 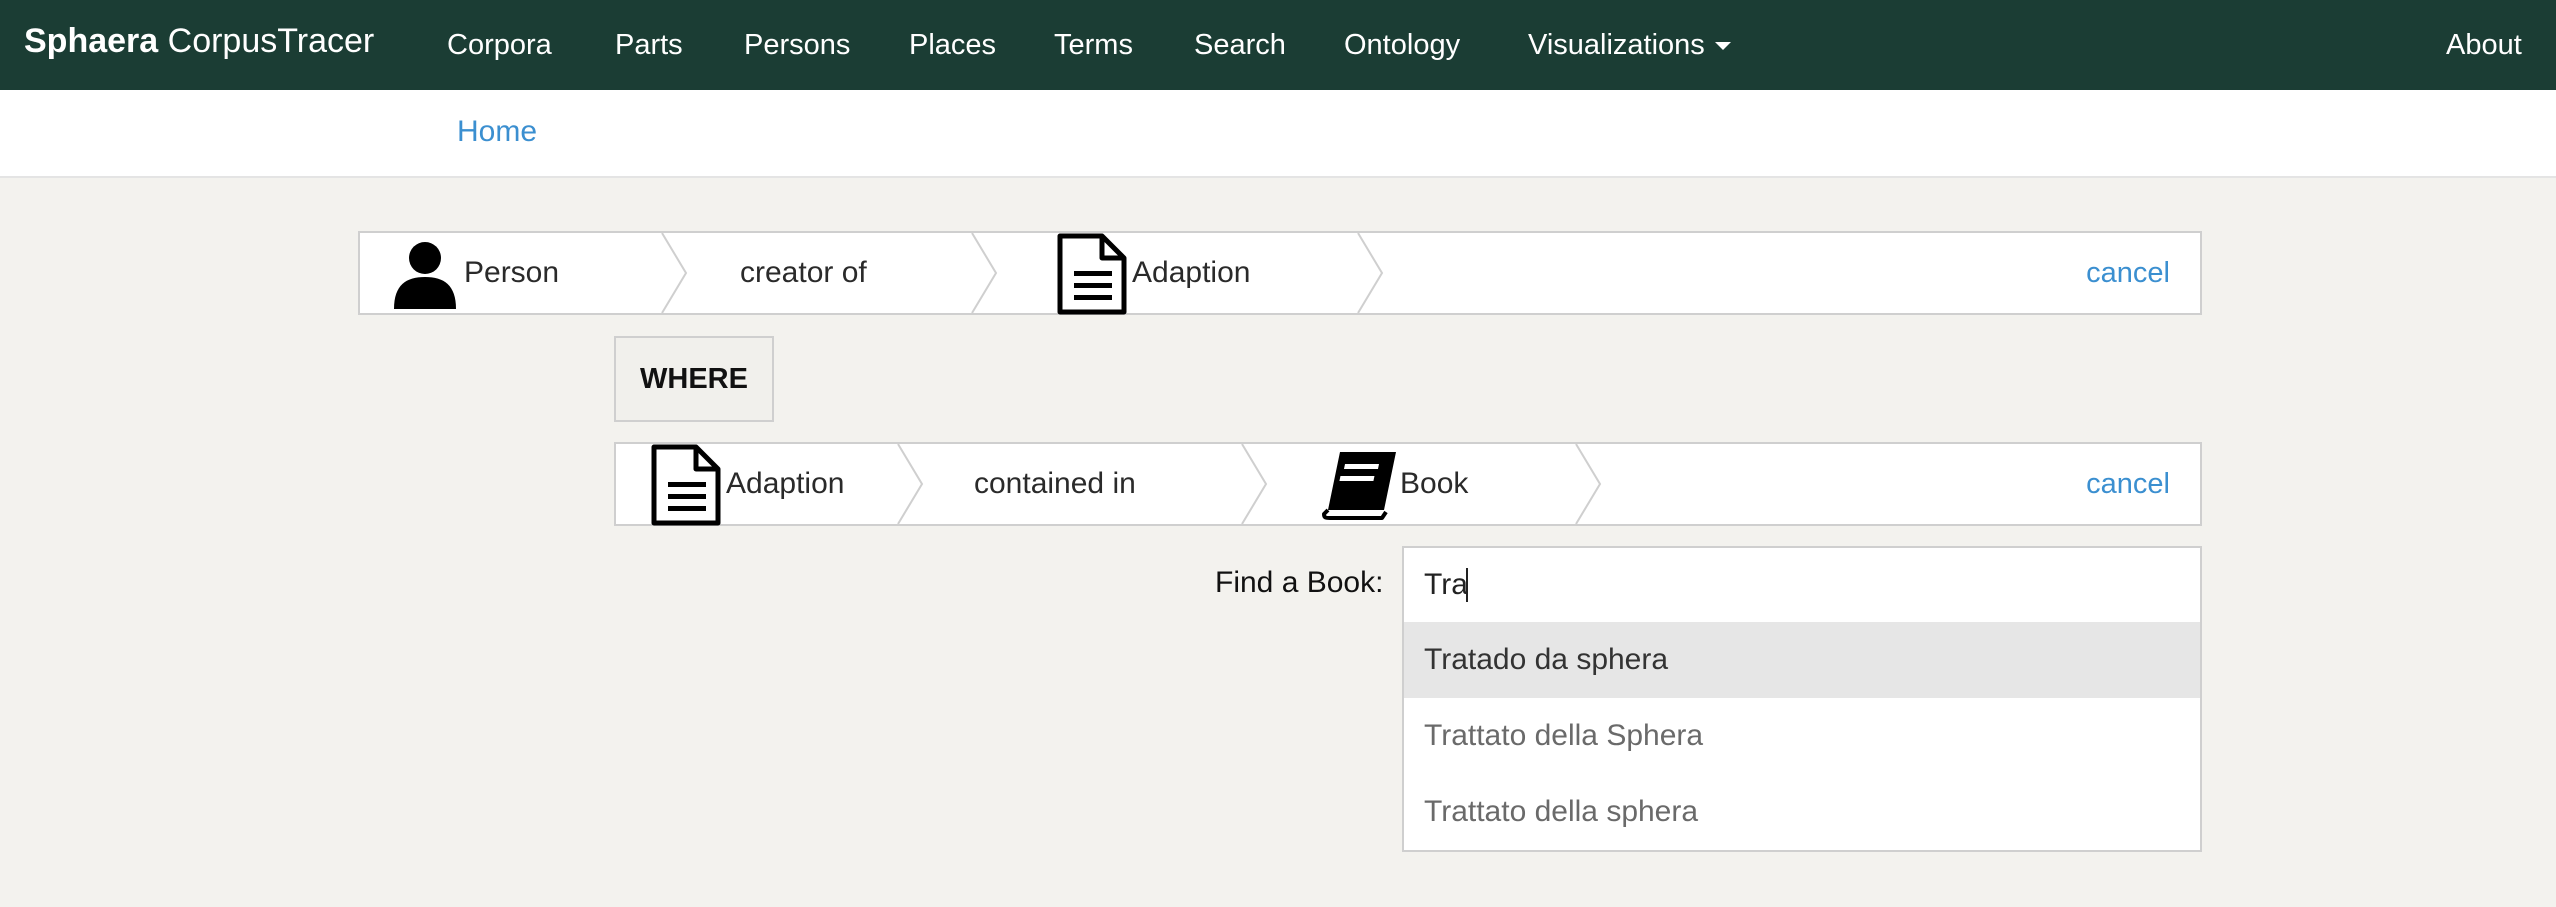 I want to click on autocomplete-option: Trattato della Sphera, so click(x=1802, y=736).